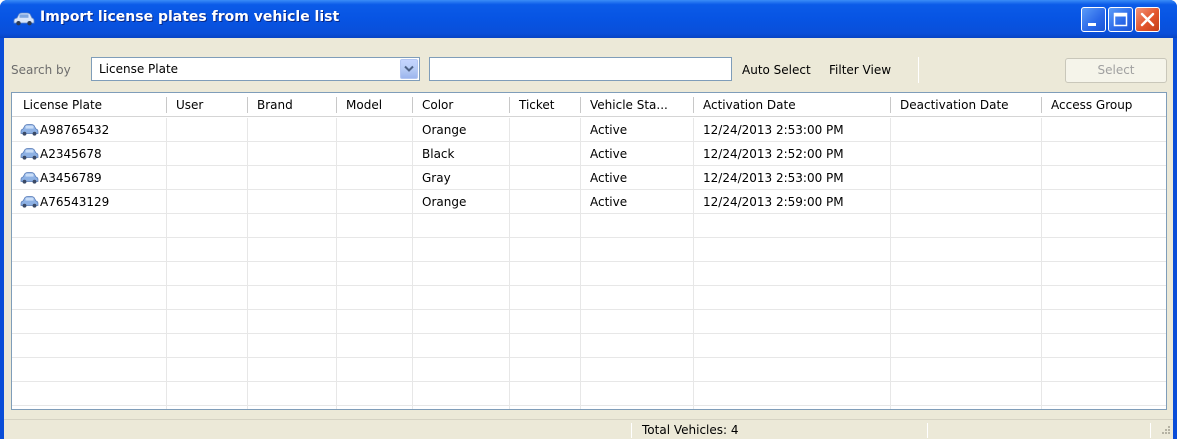  I want to click on cell-license-plate: A3456789, so click(90, 178).